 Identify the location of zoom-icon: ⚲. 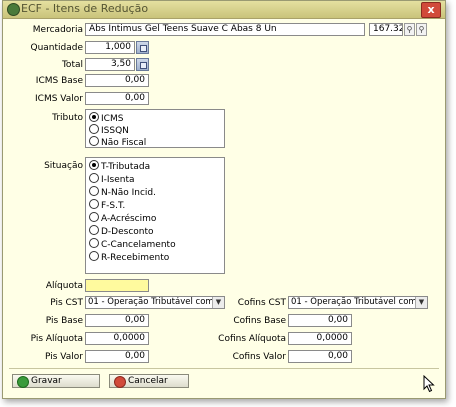
(421, 29).